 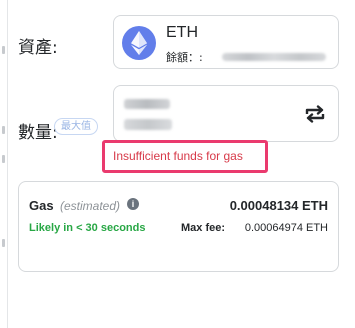 I want to click on amount-value-redacted, so click(x=147, y=104).